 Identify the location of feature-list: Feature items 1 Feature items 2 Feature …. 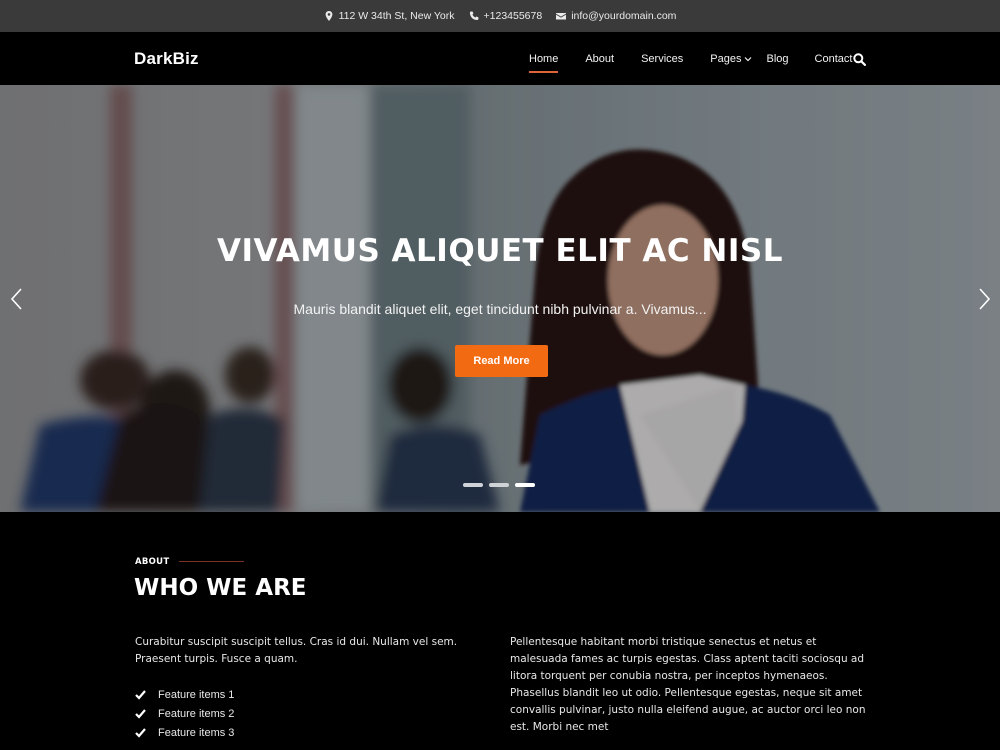
(184, 713).